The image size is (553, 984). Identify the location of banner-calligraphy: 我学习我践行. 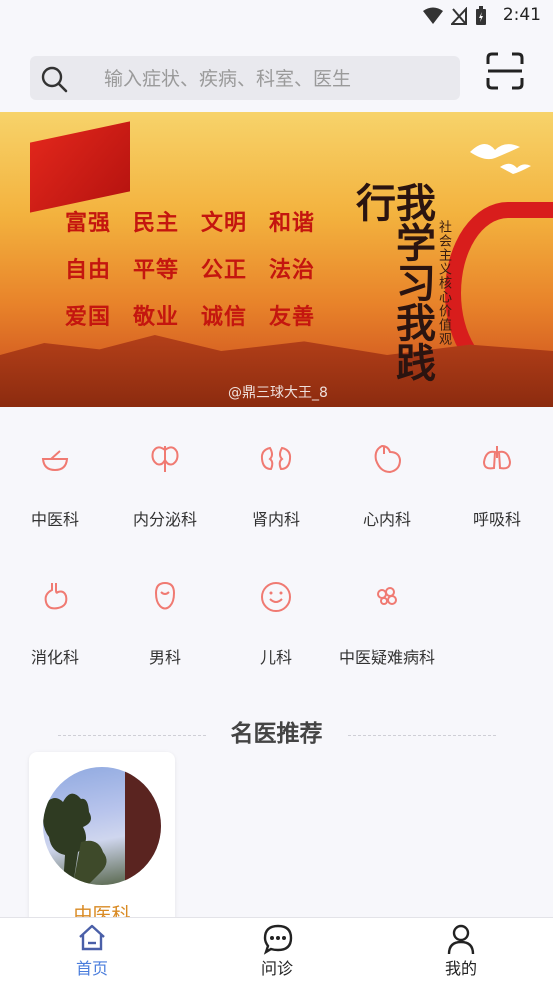
(392, 282).